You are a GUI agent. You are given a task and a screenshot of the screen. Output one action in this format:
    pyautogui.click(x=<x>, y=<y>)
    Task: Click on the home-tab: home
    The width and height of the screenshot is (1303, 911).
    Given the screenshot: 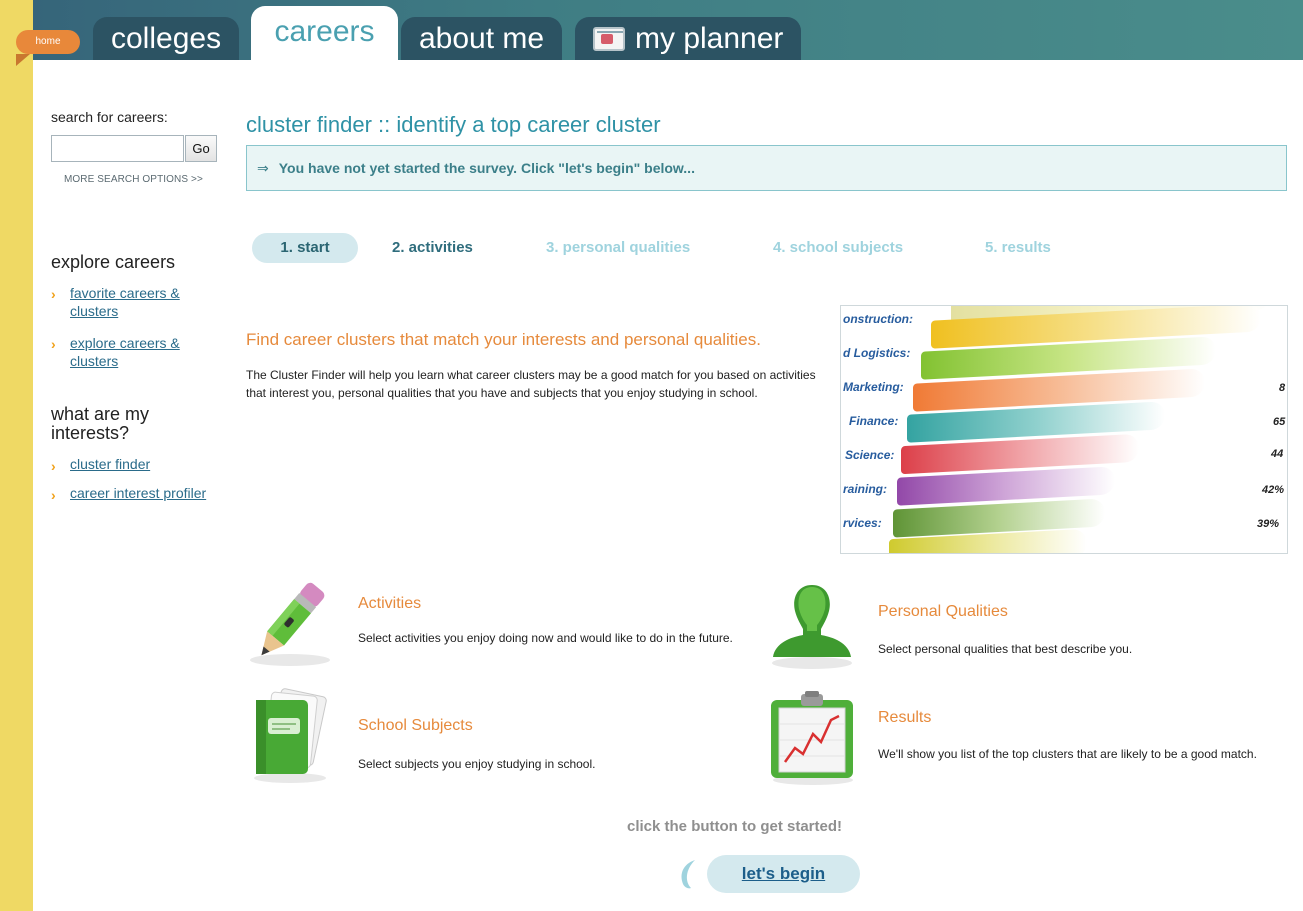 What is the action you would take?
    pyautogui.click(x=48, y=42)
    